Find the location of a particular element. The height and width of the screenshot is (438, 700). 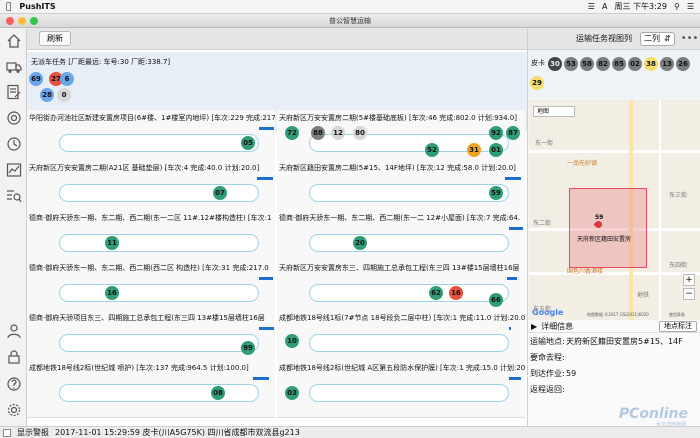

vehicle-ball: 20 is located at coordinates (360, 243).